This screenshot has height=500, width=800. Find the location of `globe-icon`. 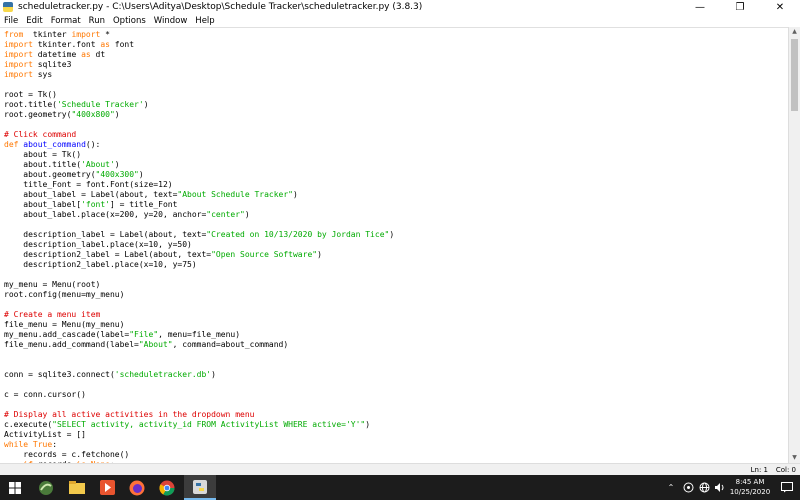

globe-icon is located at coordinates (704, 487).